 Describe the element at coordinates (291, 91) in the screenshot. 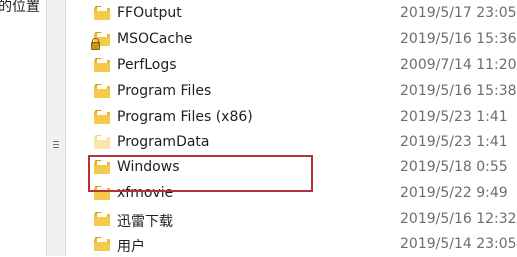

I see `file-row: Program Files 2019/5/16 15:38` at that location.